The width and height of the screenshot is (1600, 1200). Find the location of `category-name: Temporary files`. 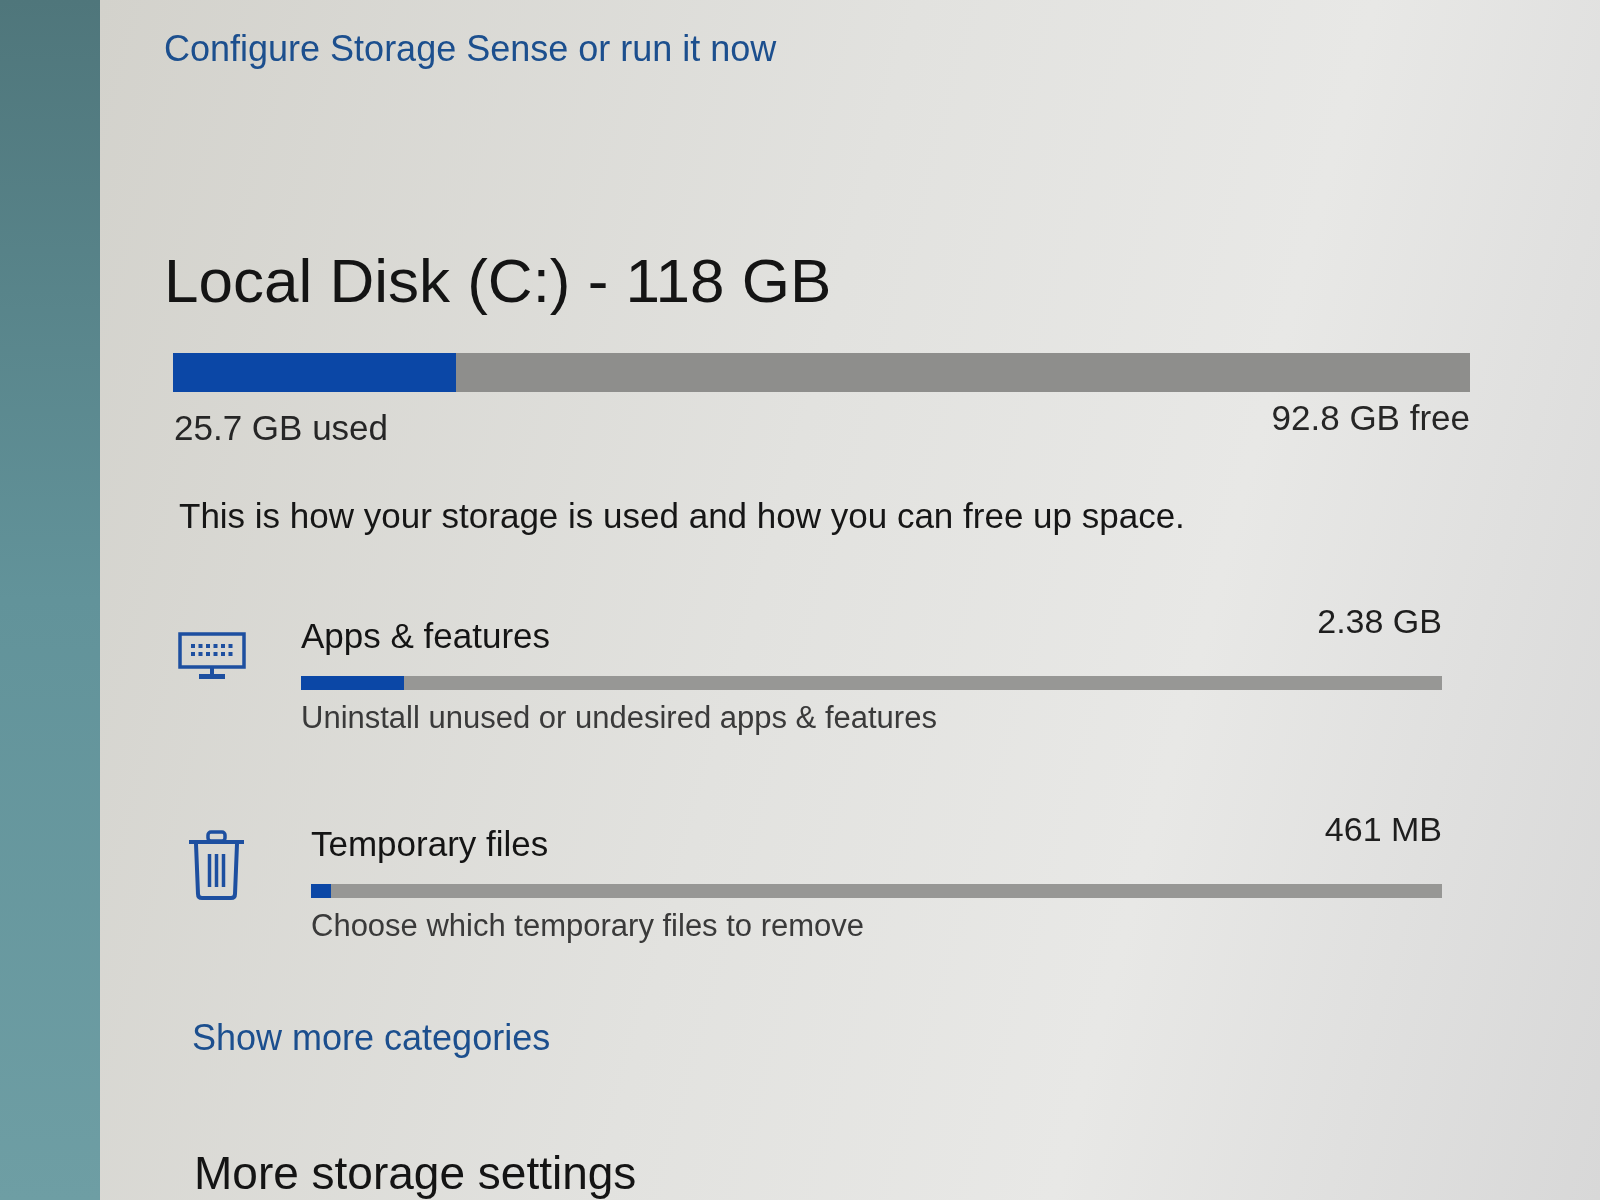

category-name: Temporary files is located at coordinates (430, 837).